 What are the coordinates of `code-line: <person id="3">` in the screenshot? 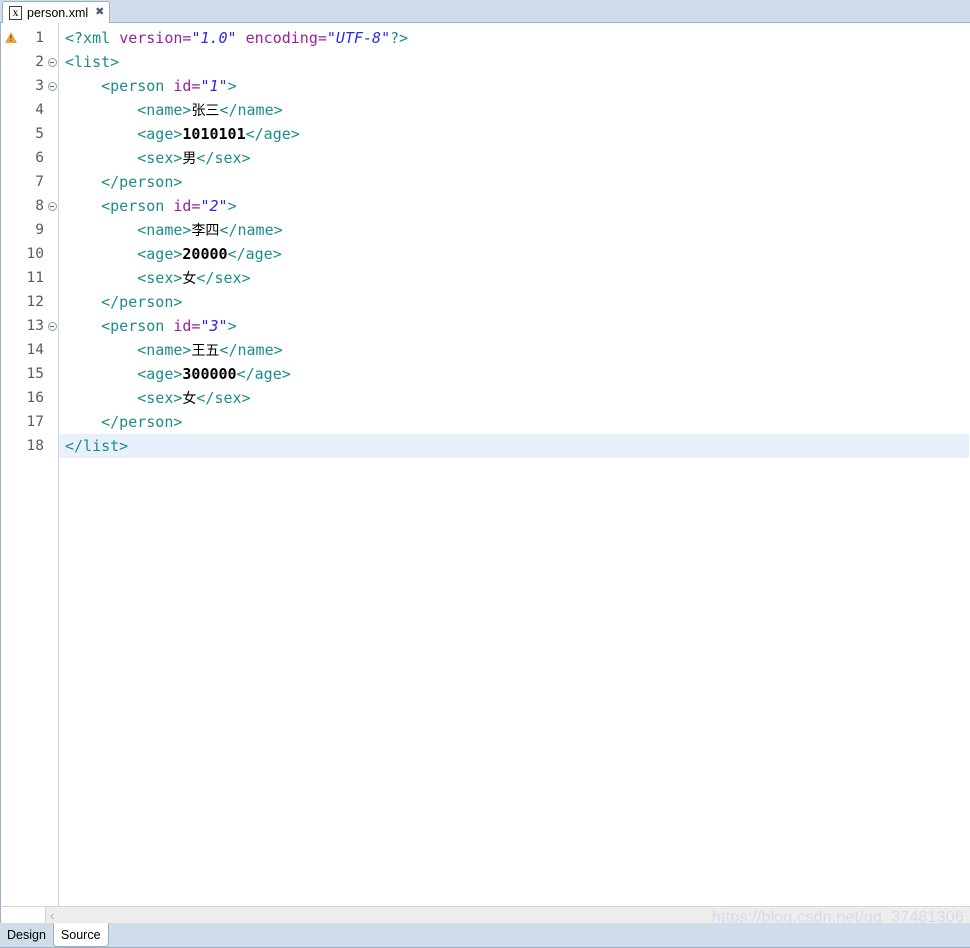 It's located at (514, 326).